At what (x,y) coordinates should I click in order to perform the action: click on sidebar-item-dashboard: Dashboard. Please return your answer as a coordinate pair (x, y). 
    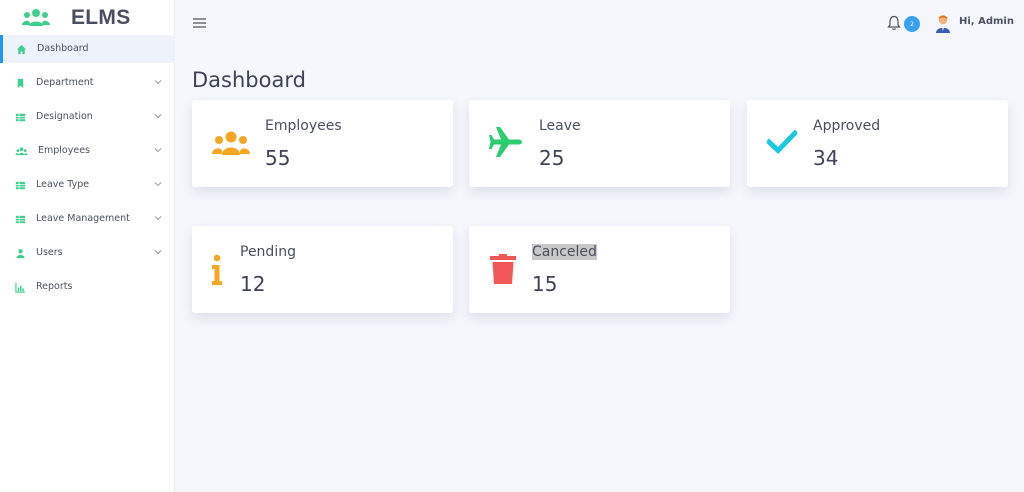
    Looking at the image, I should click on (87, 49).